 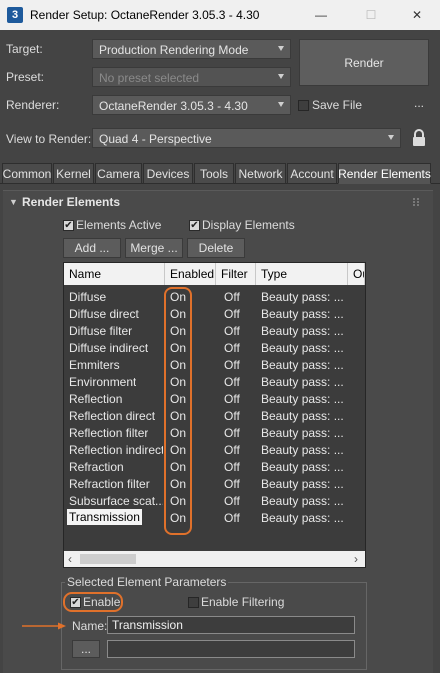 I want to click on cell-name: Diffuse indirect, so click(x=109, y=348).